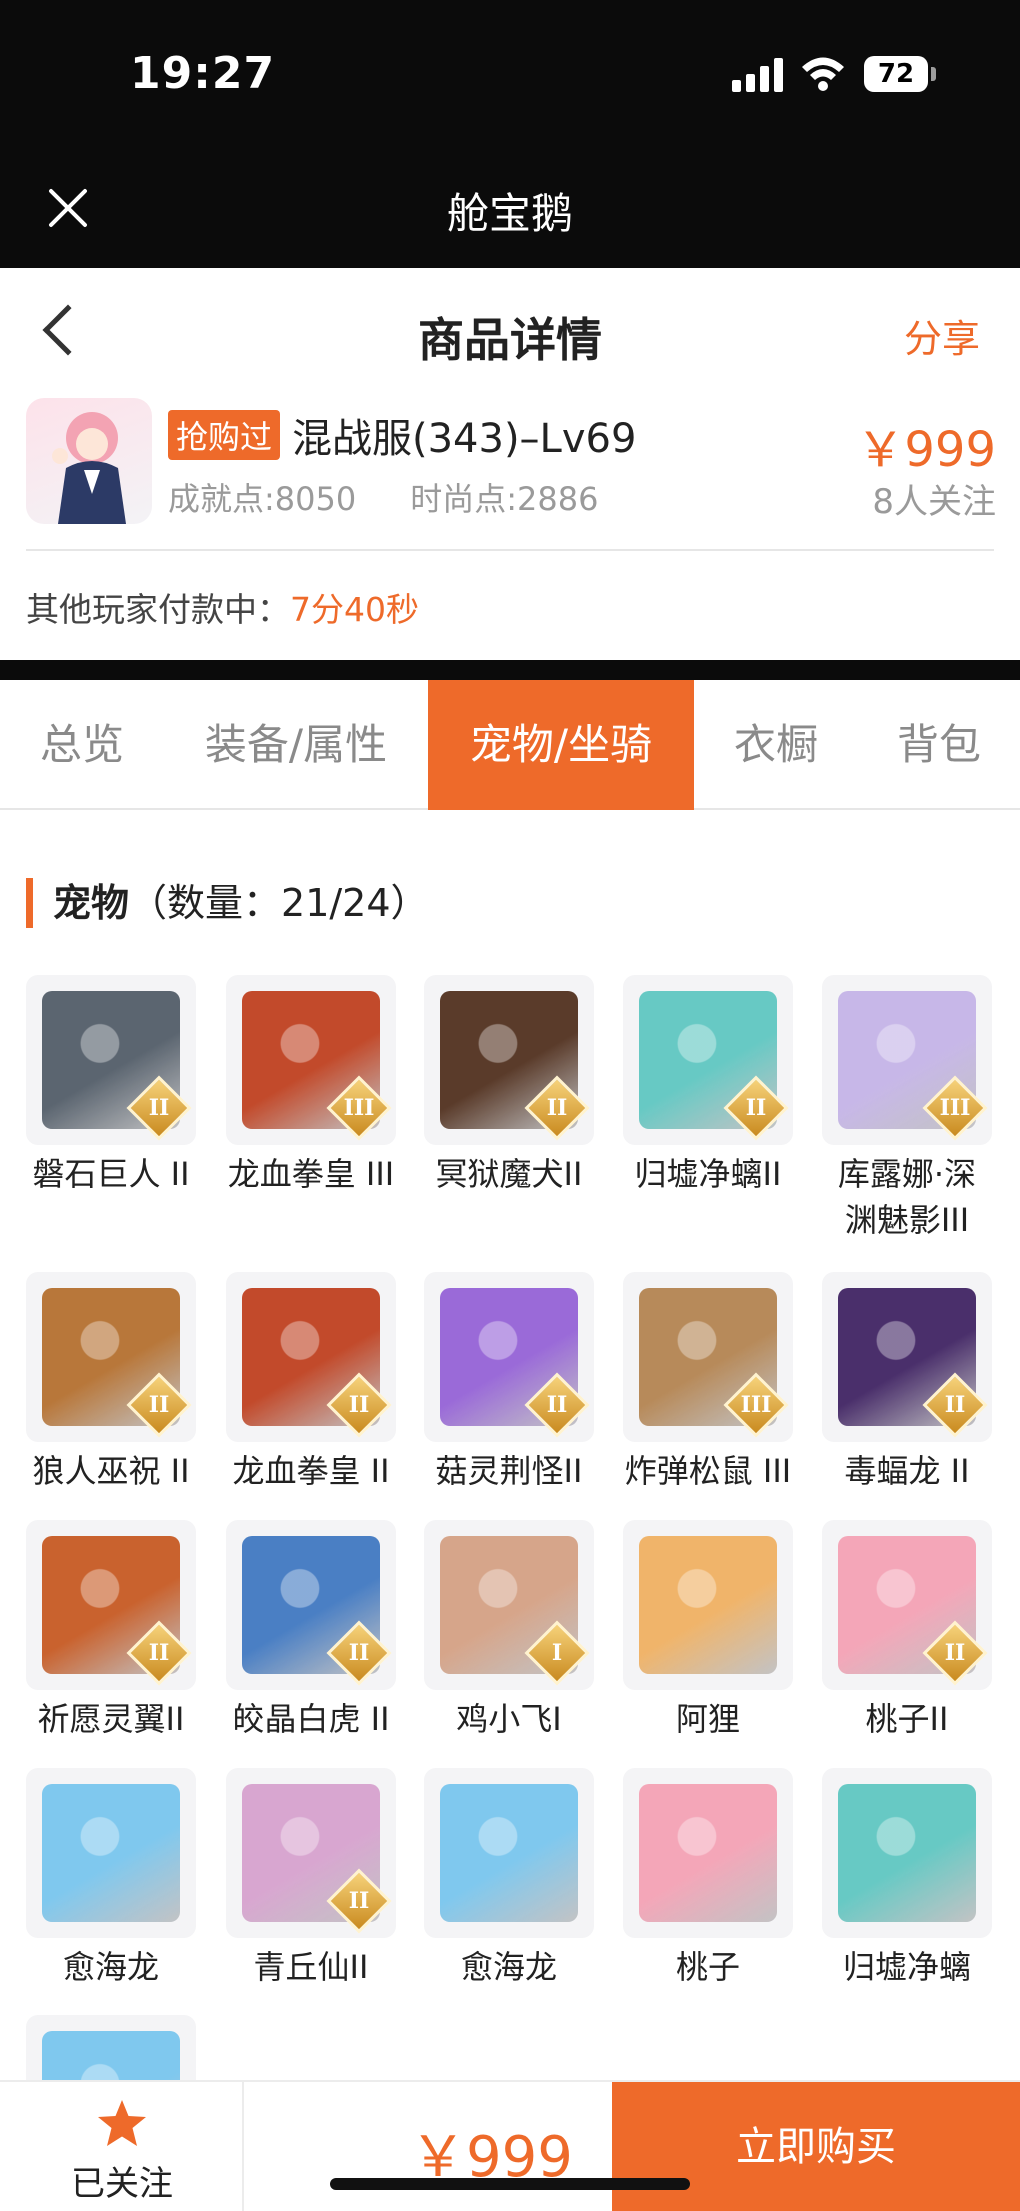 This screenshot has height=2211, width=1020. Describe the element at coordinates (561, 745) in the screenshot. I see `tab-pets: 宠物/坐骑` at that location.